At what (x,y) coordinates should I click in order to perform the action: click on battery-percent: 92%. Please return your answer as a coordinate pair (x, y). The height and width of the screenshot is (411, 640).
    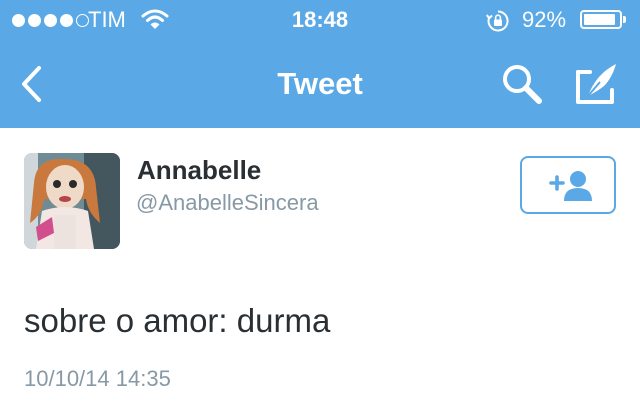
    Looking at the image, I should click on (544, 19).